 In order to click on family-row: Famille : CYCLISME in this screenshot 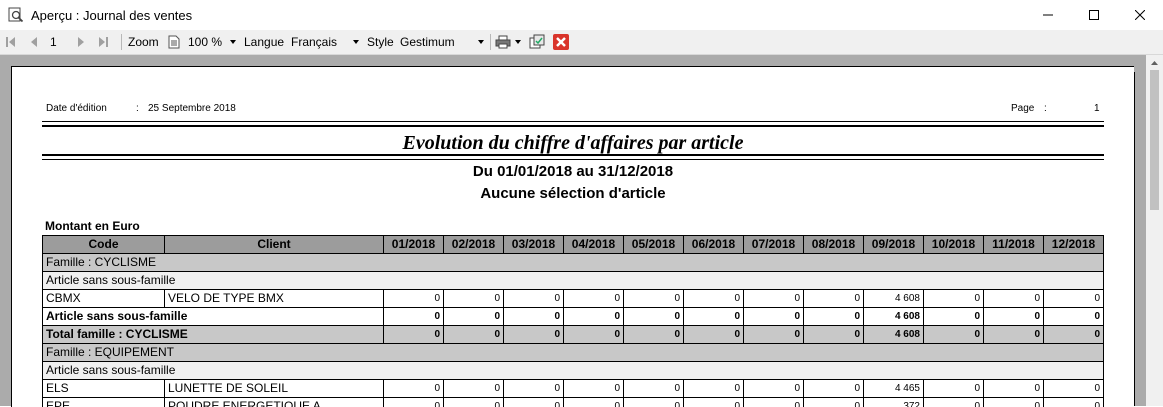, I will do `click(573, 263)`.